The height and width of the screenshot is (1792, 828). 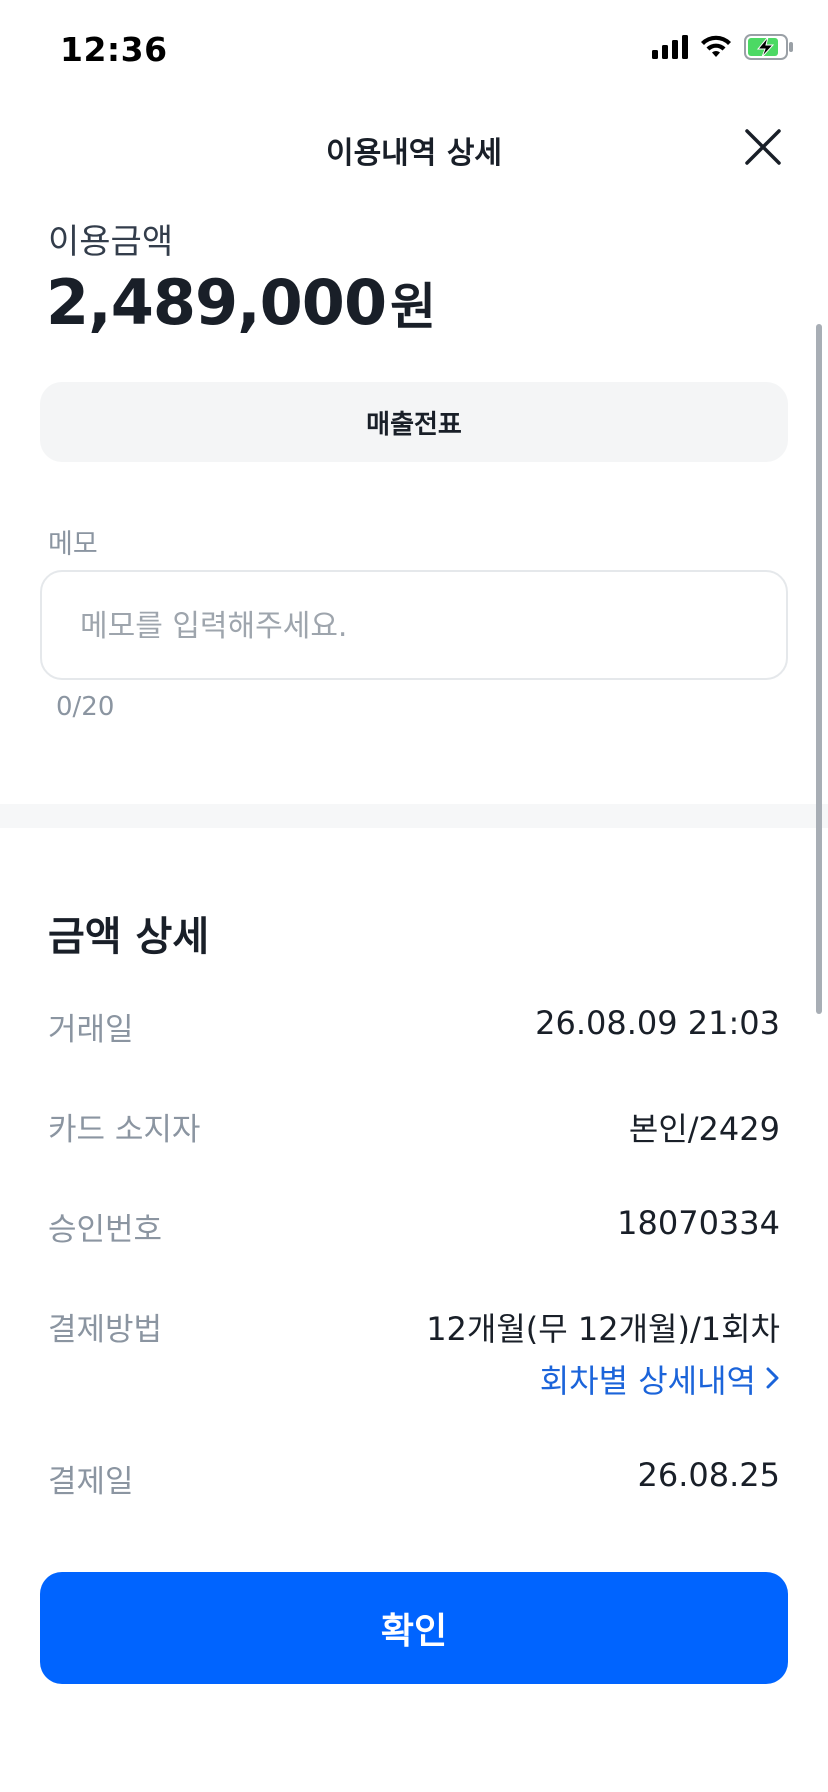 I want to click on memo-label: 메모, so click(x=73, y=544).